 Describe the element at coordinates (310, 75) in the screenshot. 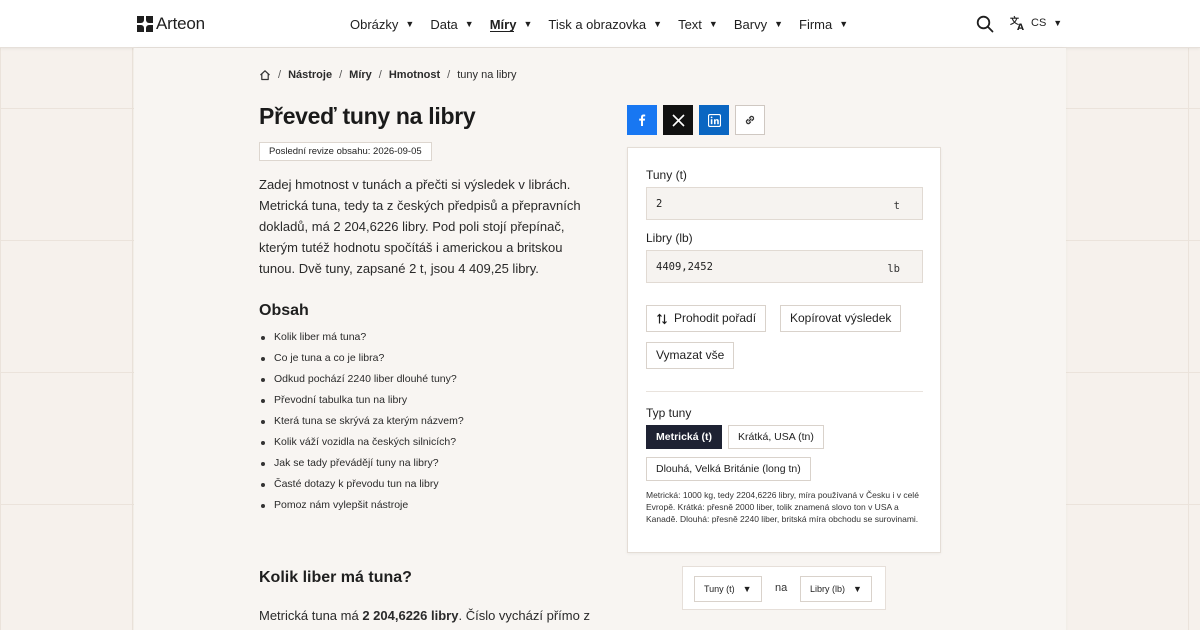

I see `breadcrumb-item-nastroje: Nástroje` at that location.